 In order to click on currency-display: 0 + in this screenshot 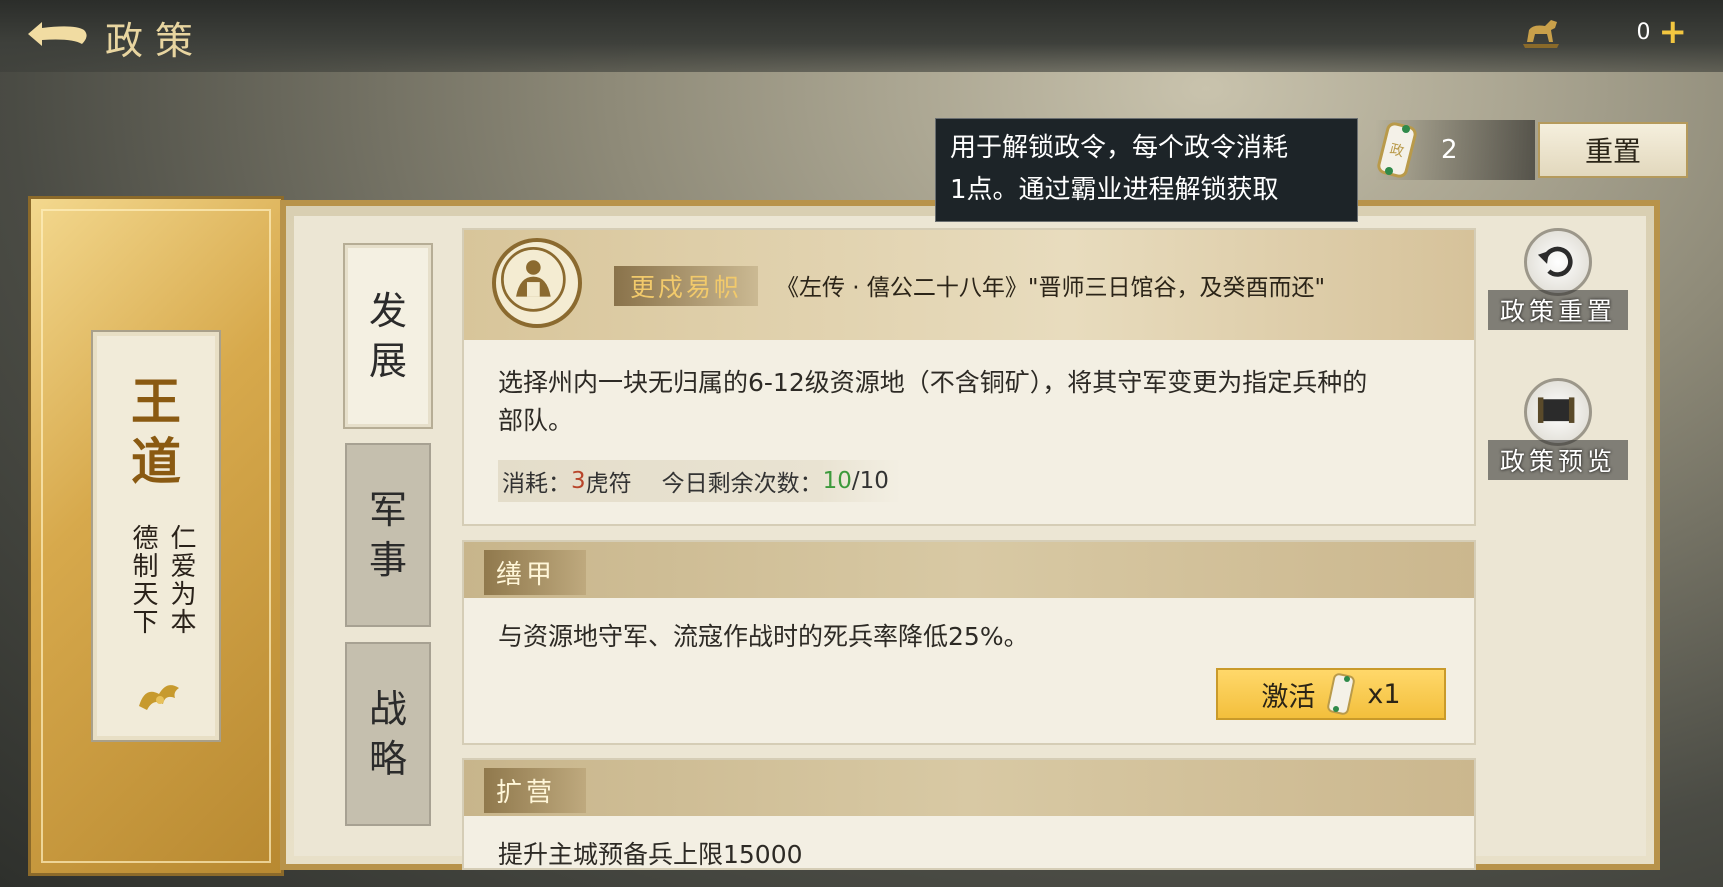, I will do `click(1603, 32)`.